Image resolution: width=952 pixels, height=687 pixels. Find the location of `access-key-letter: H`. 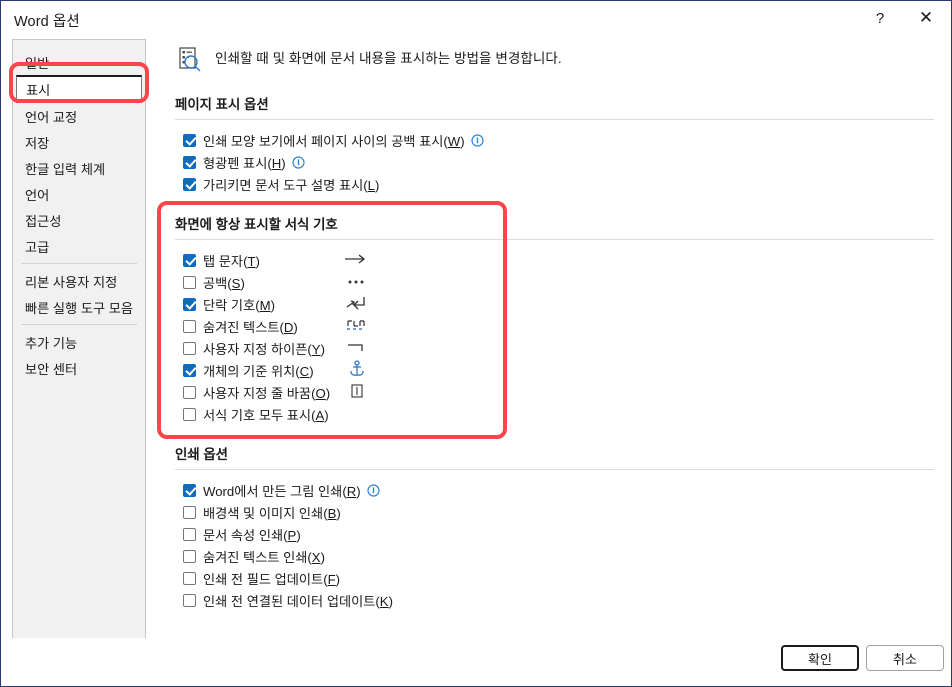

access-key-letter: H is located at coordinates (276, 163).